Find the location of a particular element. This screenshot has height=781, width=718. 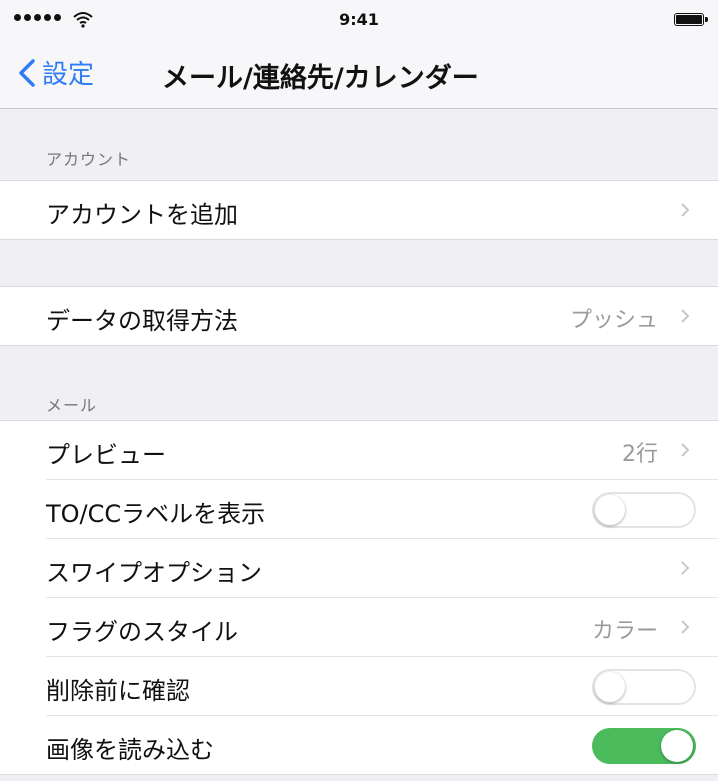

ask-before-deleting-label: 削除前に確認 is located at coordinates (118, 691).